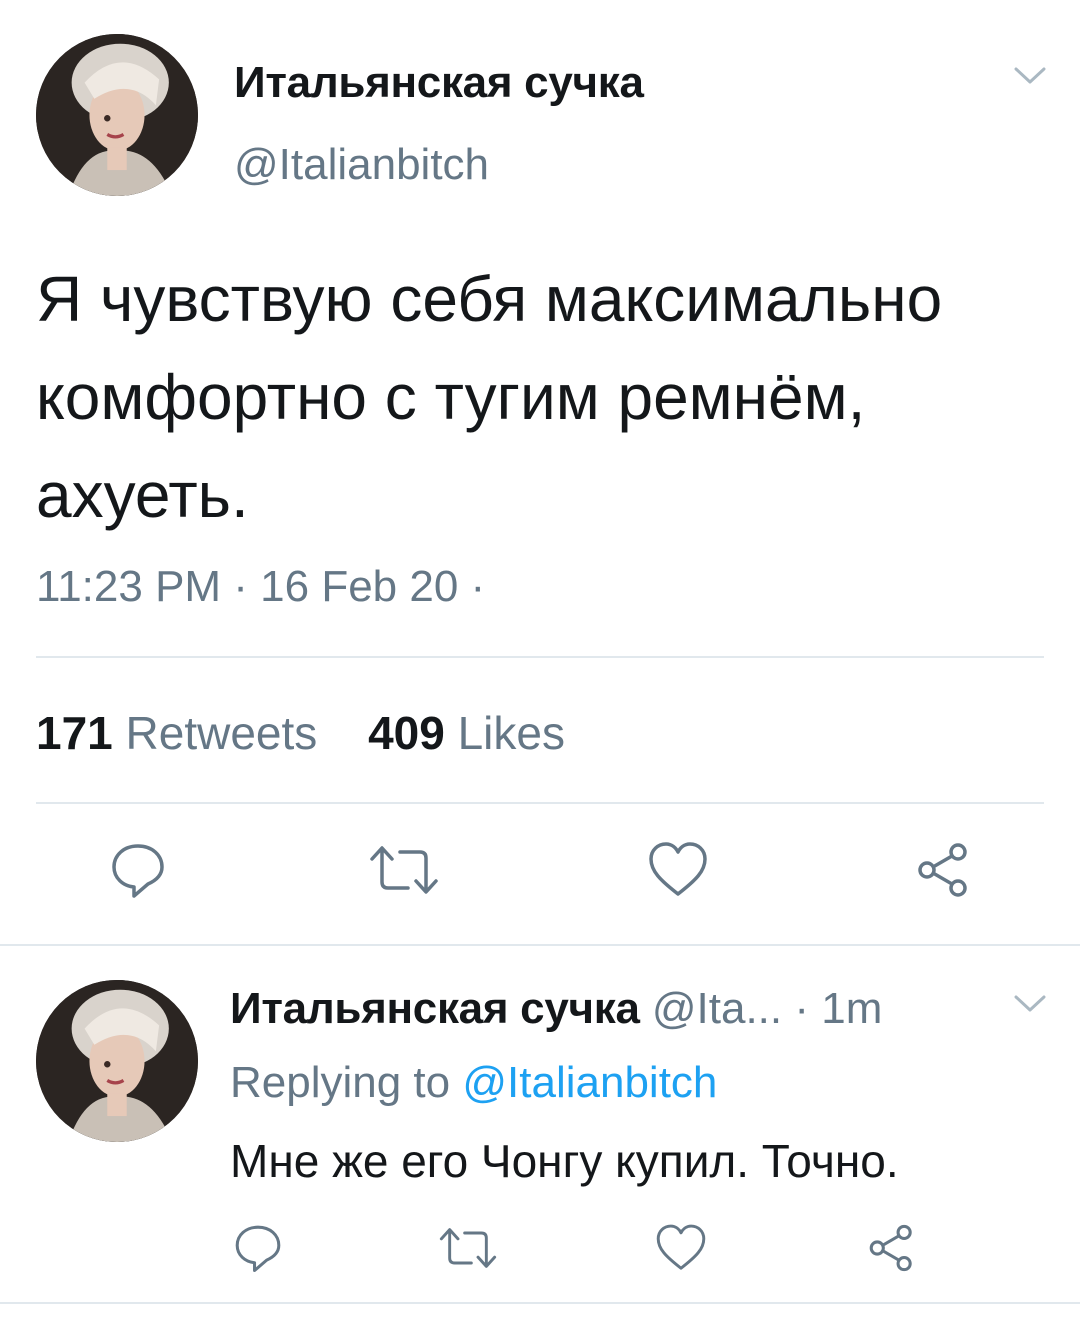 The height and width of the screenshot is (1330, 1080). Describe the element at coordinates (222, 733) in the screenshot. I see `retweets-label: Retweets` at that location.